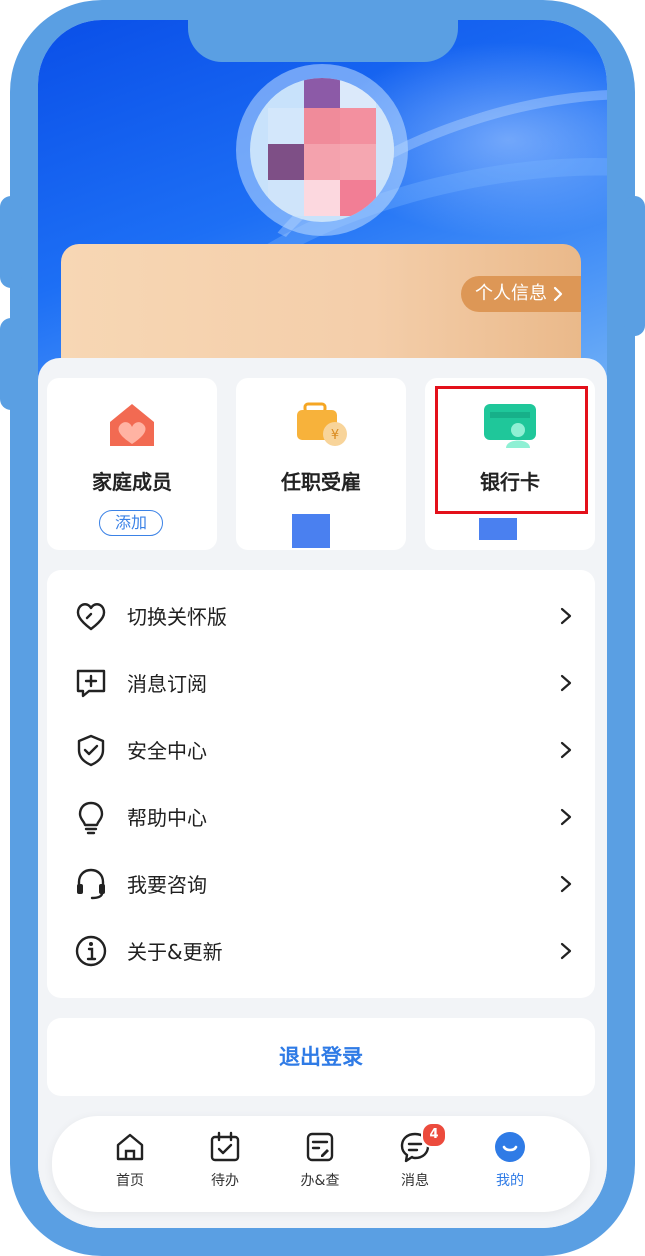 The width and height of the screenshot is (645, 1256). I want to click on tab-handle-query: 办&查, so click(320, 1165).